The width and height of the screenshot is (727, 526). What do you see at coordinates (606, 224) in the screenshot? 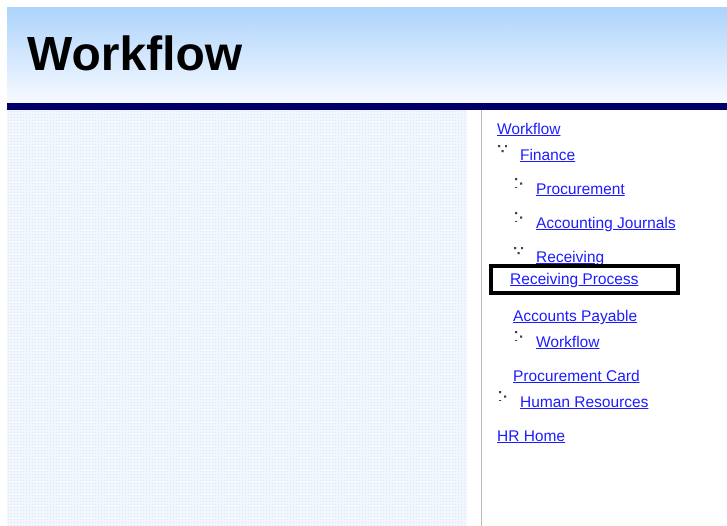
I see `nav-link: Accounting Journals` at bounding box center [606, 224].